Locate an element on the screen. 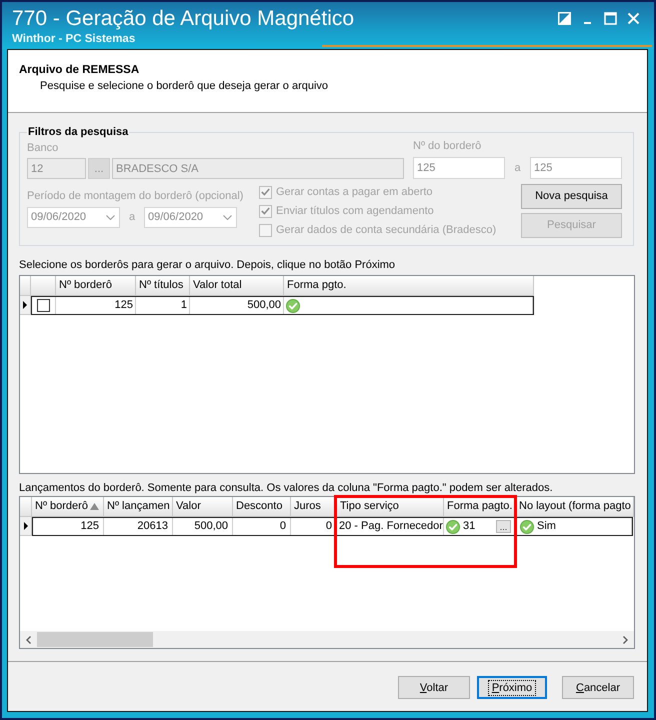 This screenshot has width=656, height=720. maximize-icon is located at coordinates (610, 18).